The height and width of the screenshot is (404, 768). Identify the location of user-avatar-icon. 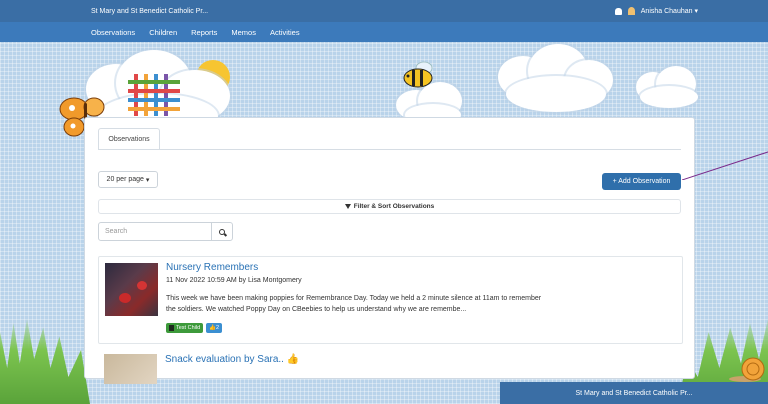
(631, 11).